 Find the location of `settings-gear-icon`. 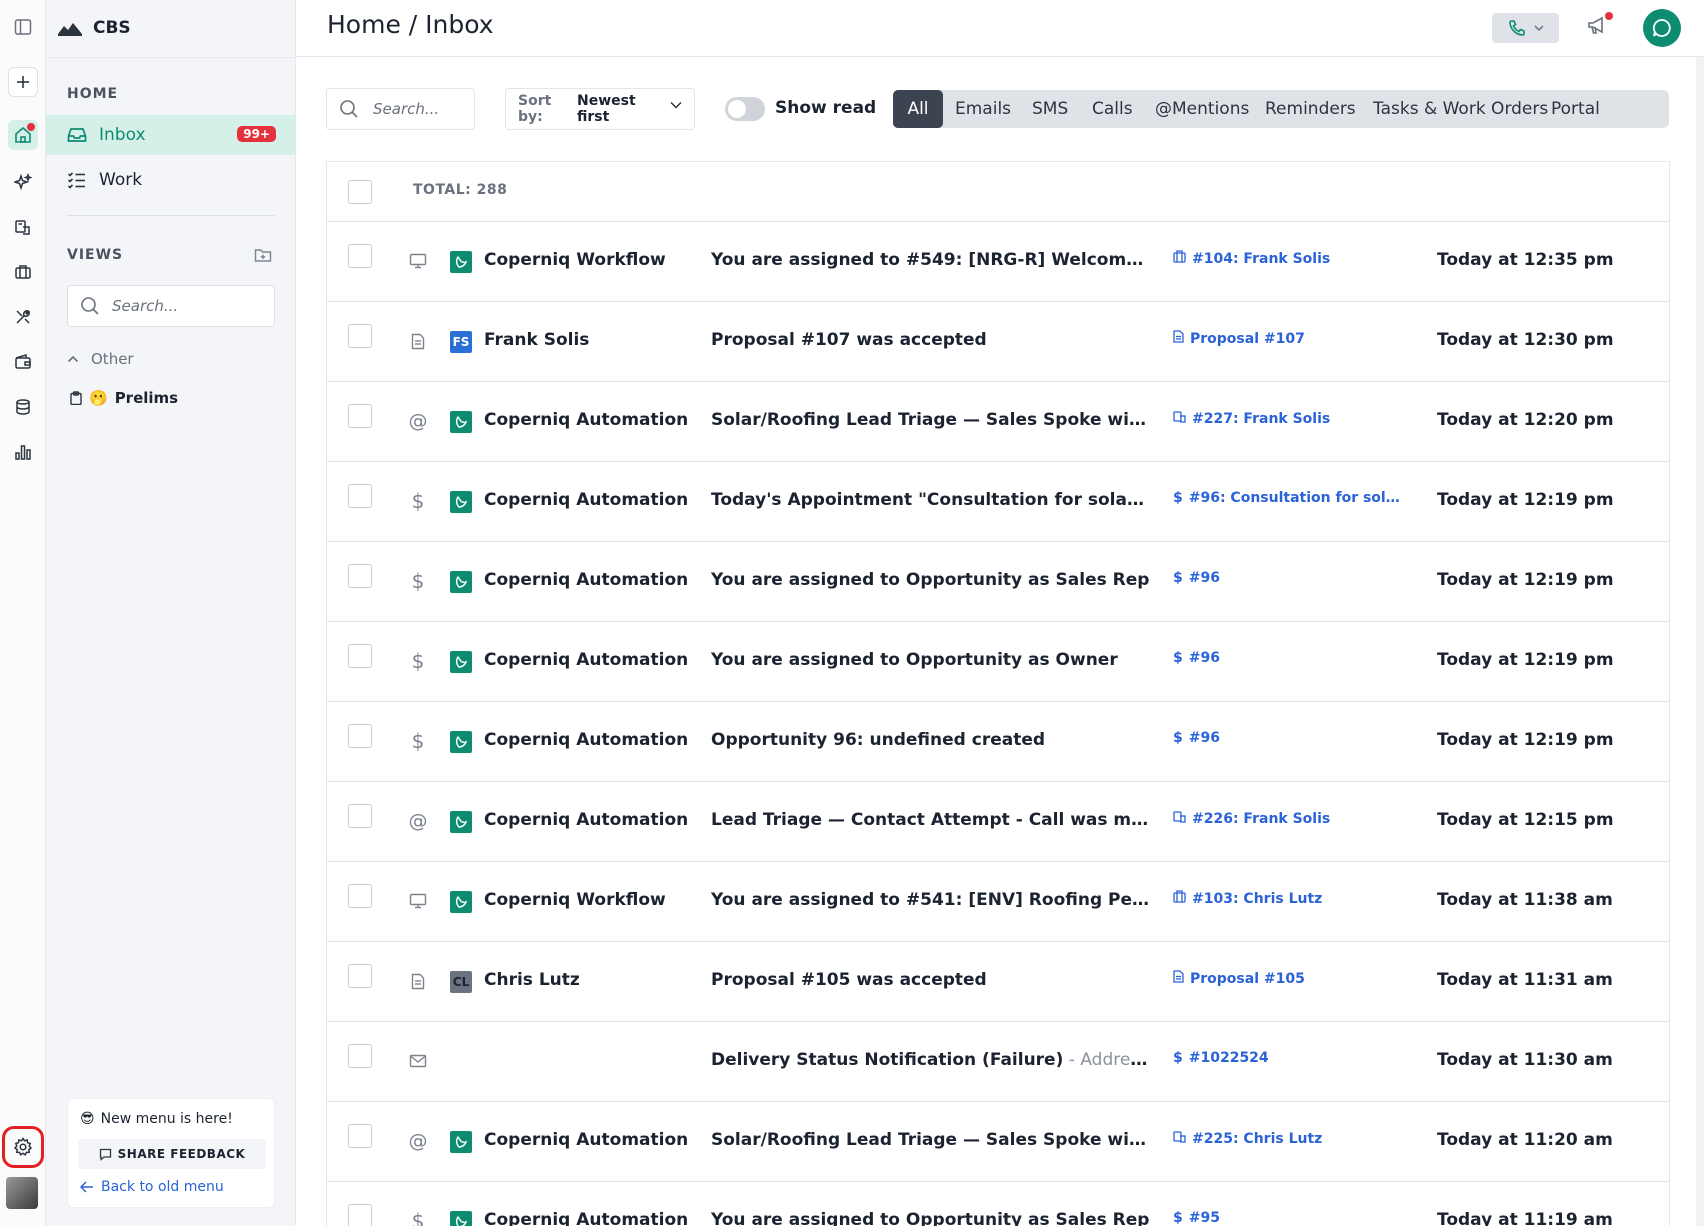

settings-gear-icon is located at coordinates (23, 1147).